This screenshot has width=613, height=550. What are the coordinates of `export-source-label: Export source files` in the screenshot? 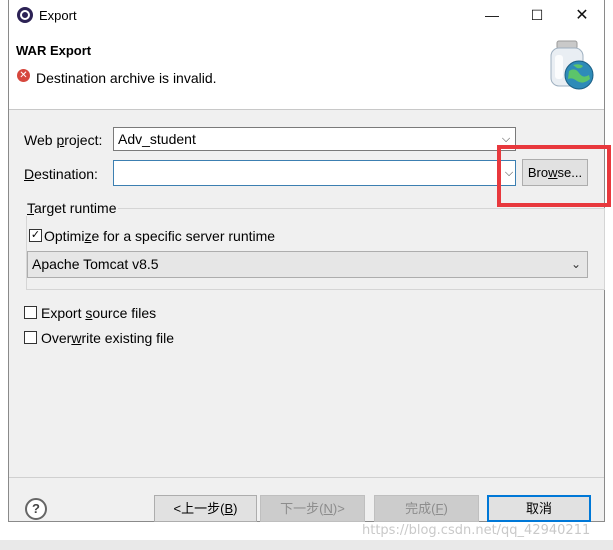 It's located at (98, 313).